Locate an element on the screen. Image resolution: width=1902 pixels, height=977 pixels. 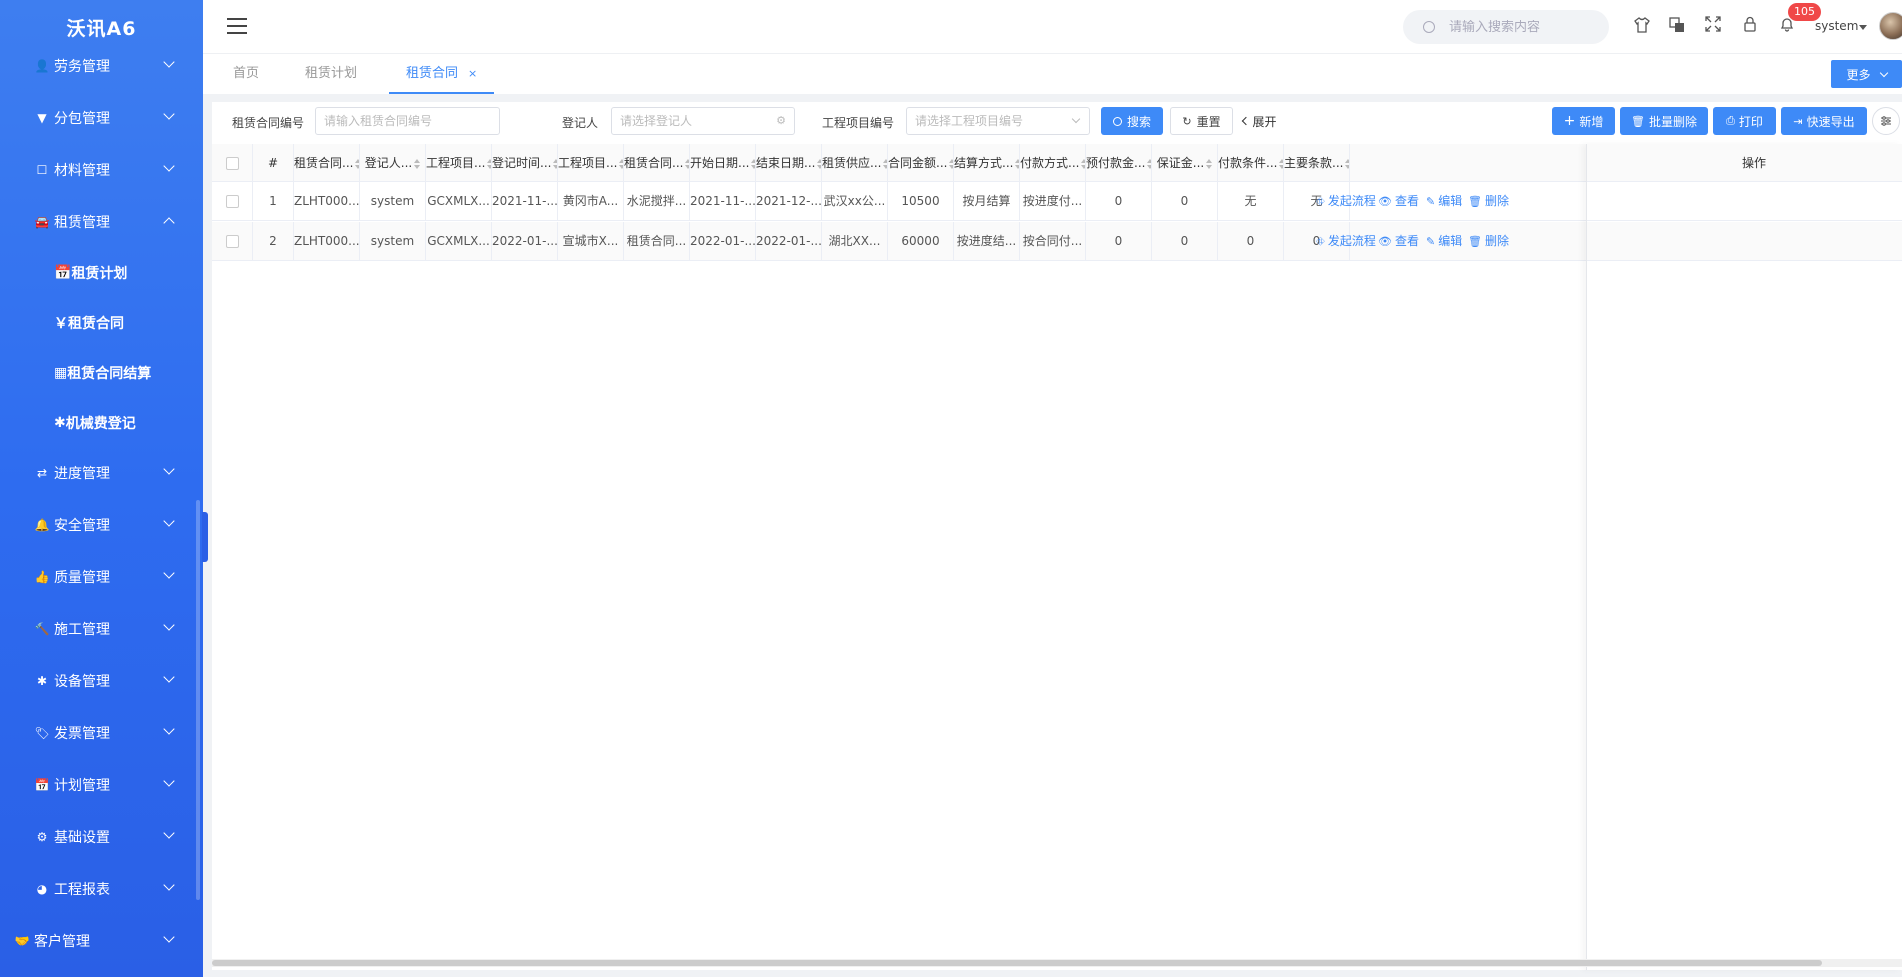
translate-icon is located at coordinates (1677, 26).